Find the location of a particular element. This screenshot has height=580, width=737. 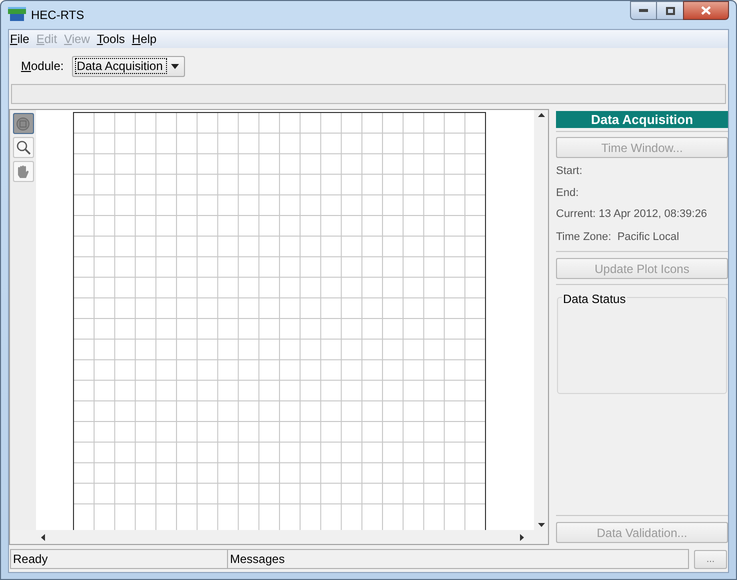

current-time-text: Current: 13 Apr 2012, 08:39:26 is located at coordinates (632, 214).